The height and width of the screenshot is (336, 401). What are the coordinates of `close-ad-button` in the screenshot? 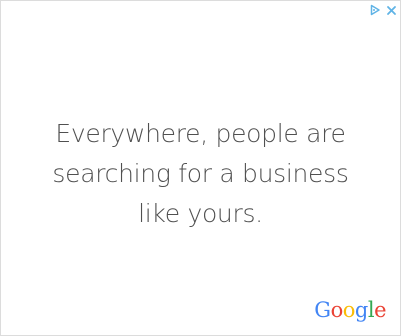 It's located at (391, 10).